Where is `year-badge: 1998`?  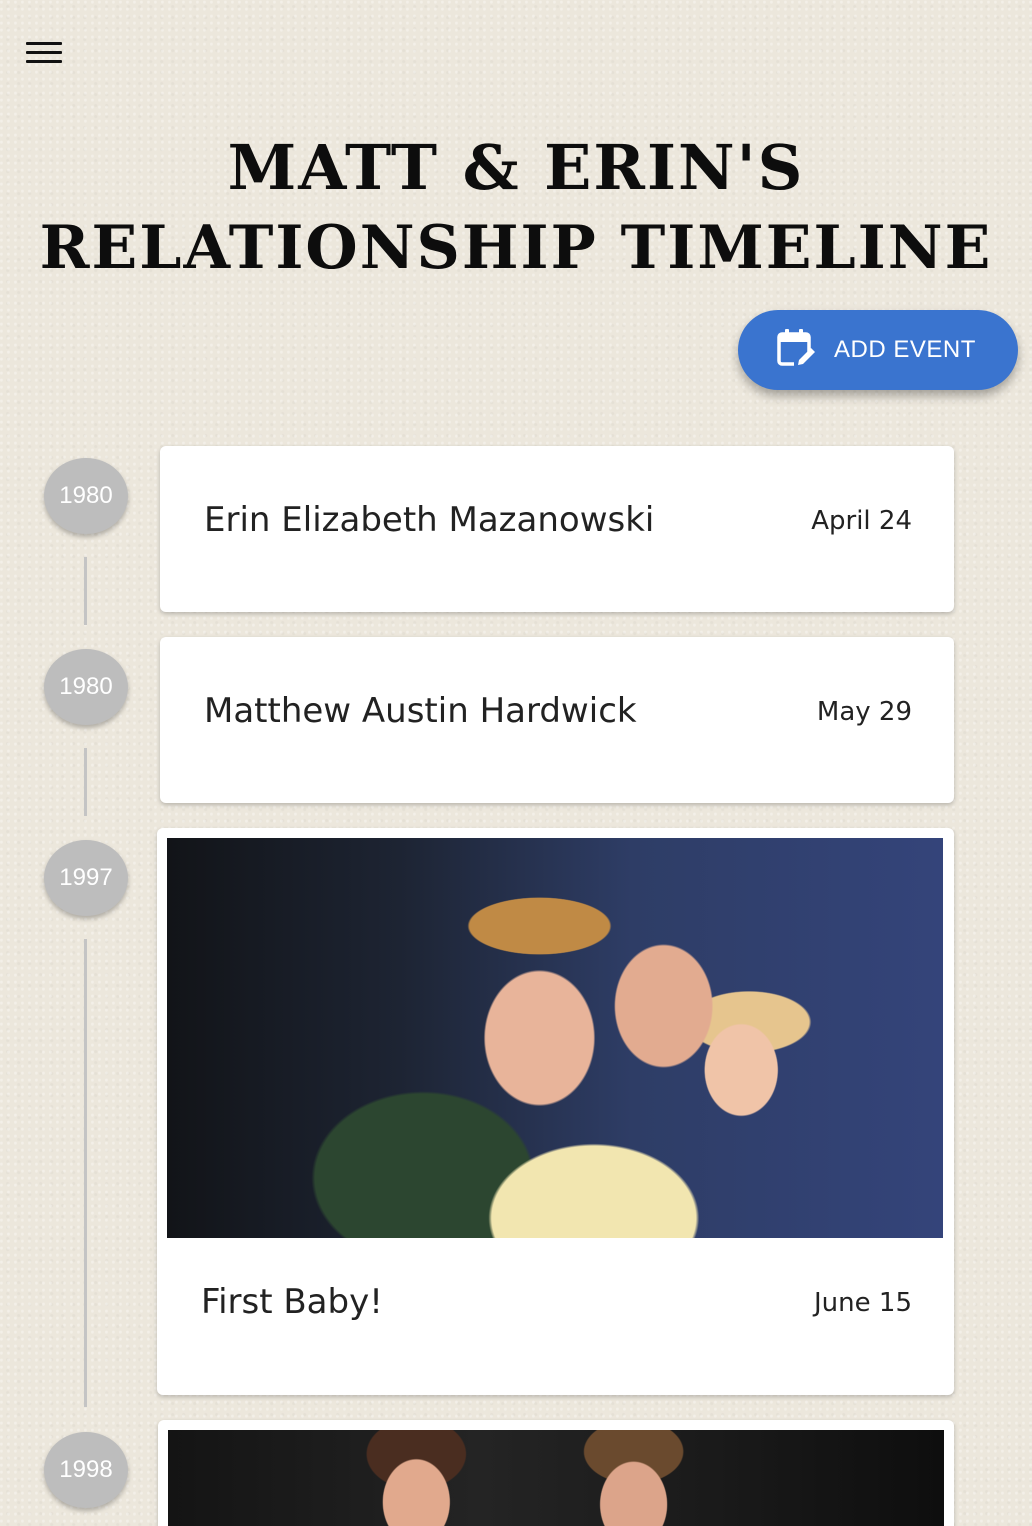 year-badge: 1998 is located at coordinates (86, 1470).